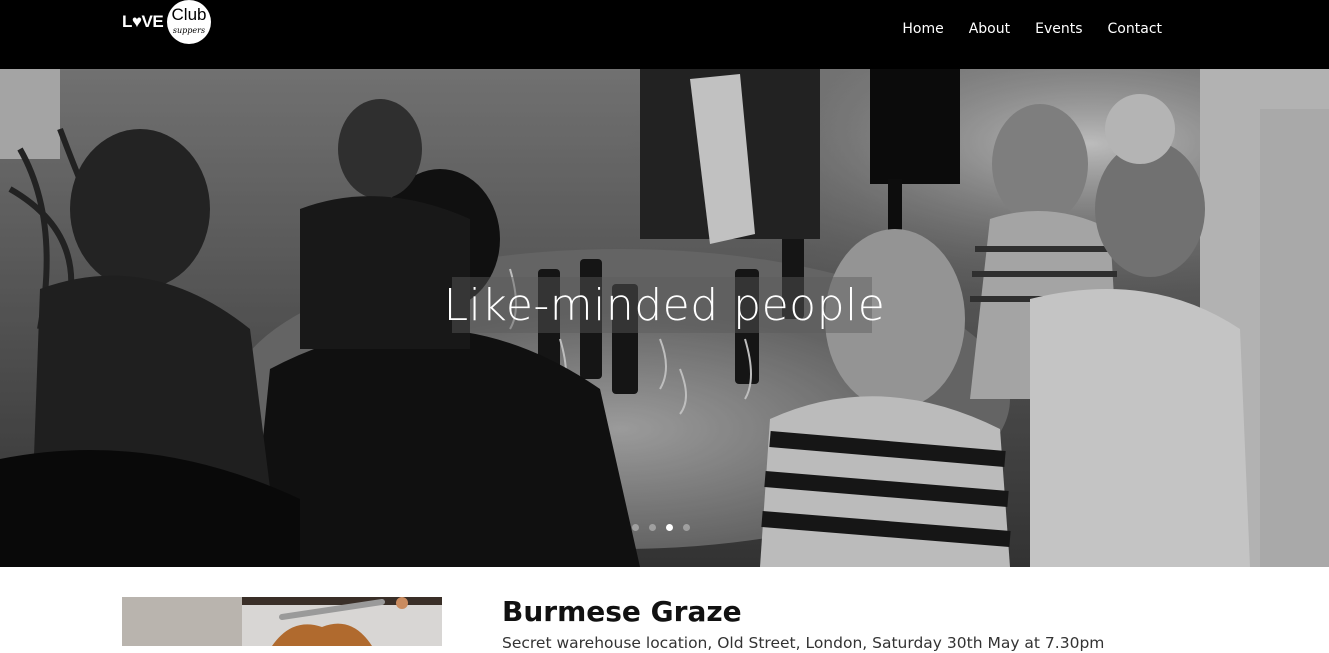  What do you see at coordinates (1058, 29) in the screenshot?
I see `nav-events-link: Events` at bounding box center [1058, 29].